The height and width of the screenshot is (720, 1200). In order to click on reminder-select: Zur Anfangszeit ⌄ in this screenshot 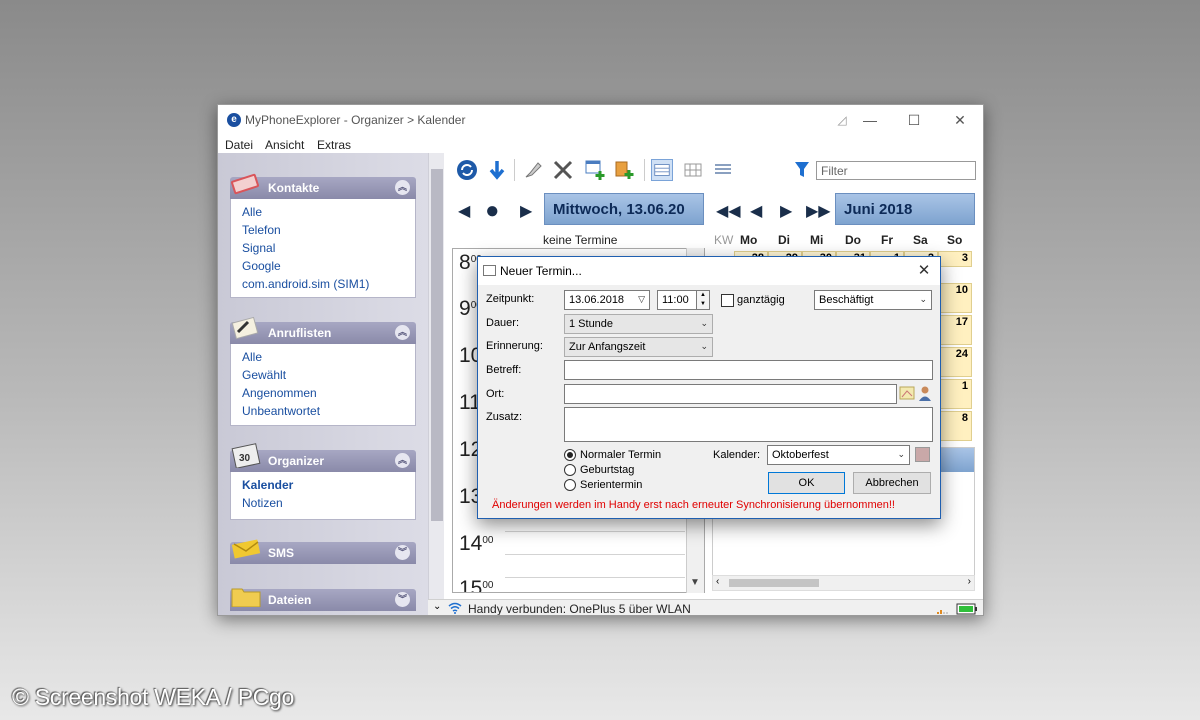, I will do `click(638, 347)`.